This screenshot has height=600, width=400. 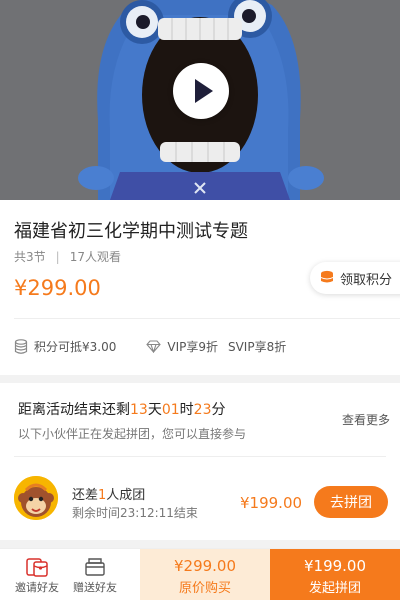 What do you see at coordinates (135, 513) in the screenshot?
I see `group-remaining-time: 剩余时间23:12:11结束` at bounding box center [135, 513].